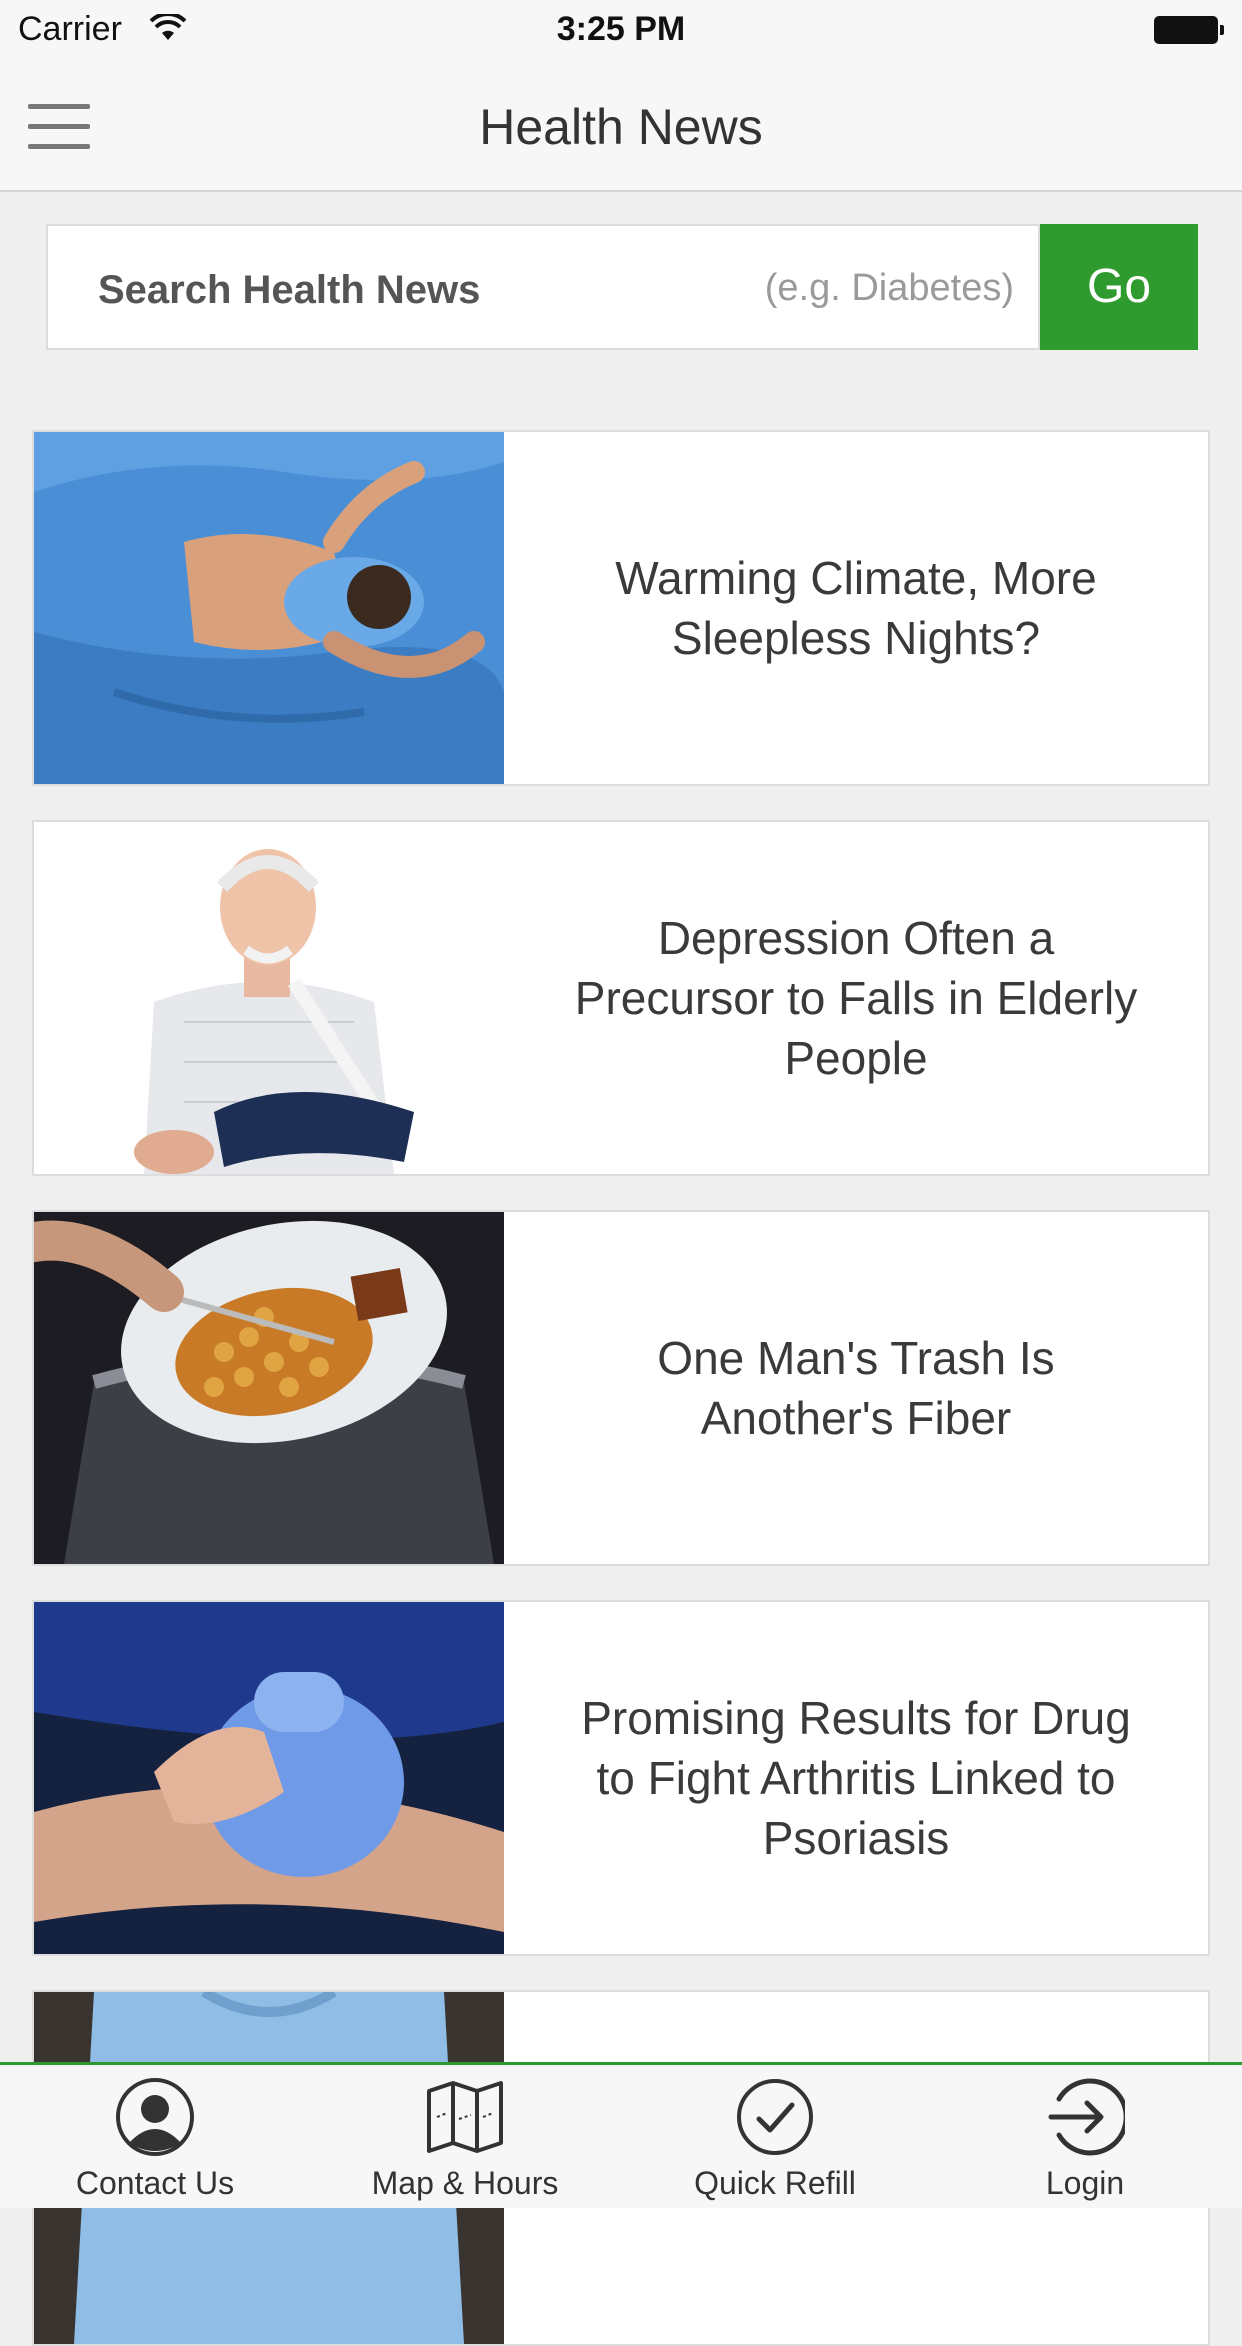 Image resolution: width=1242 pixels, height=2346 pixels. What do you see at coordinates (269, 608) in the screenshot?
I see `news-image-sleeping-man` at bounding box center [269, 608].